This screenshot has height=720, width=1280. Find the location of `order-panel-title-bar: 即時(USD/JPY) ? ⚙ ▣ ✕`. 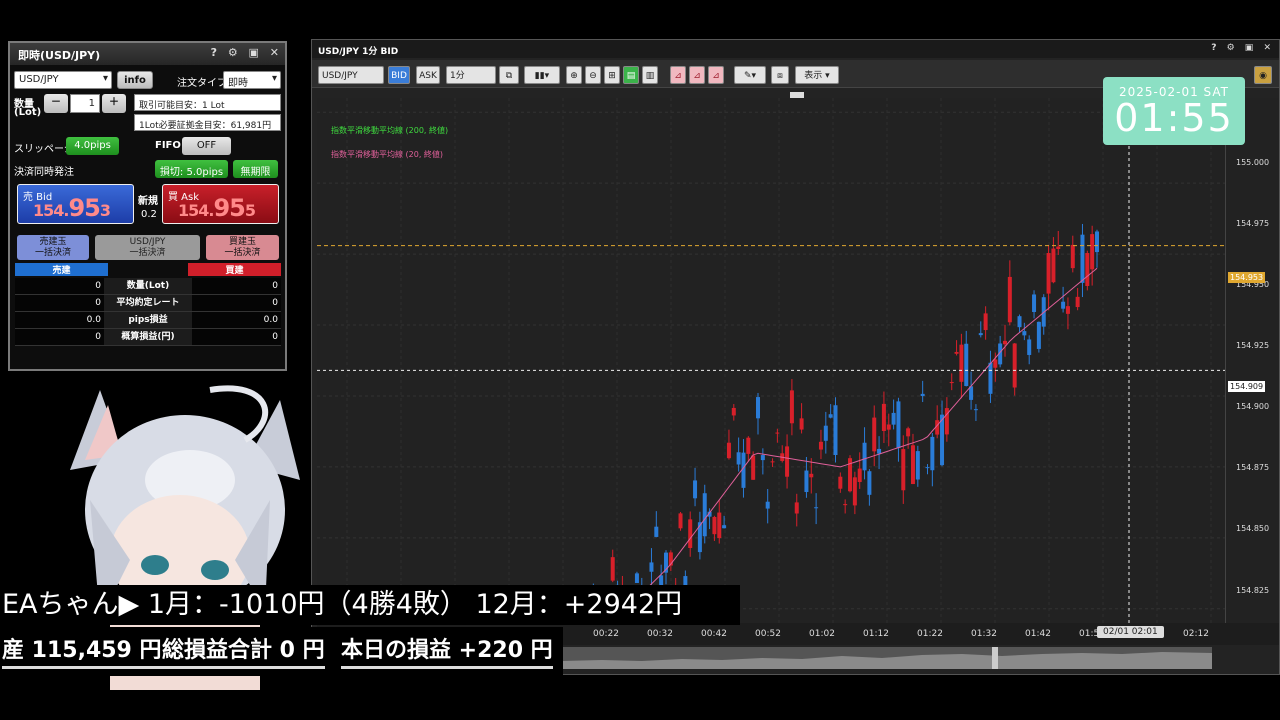

order-panel-title-bar: 即時(USD/JPY) ? ⚙ ▣ ✕ is located at coordinates (147, 54).